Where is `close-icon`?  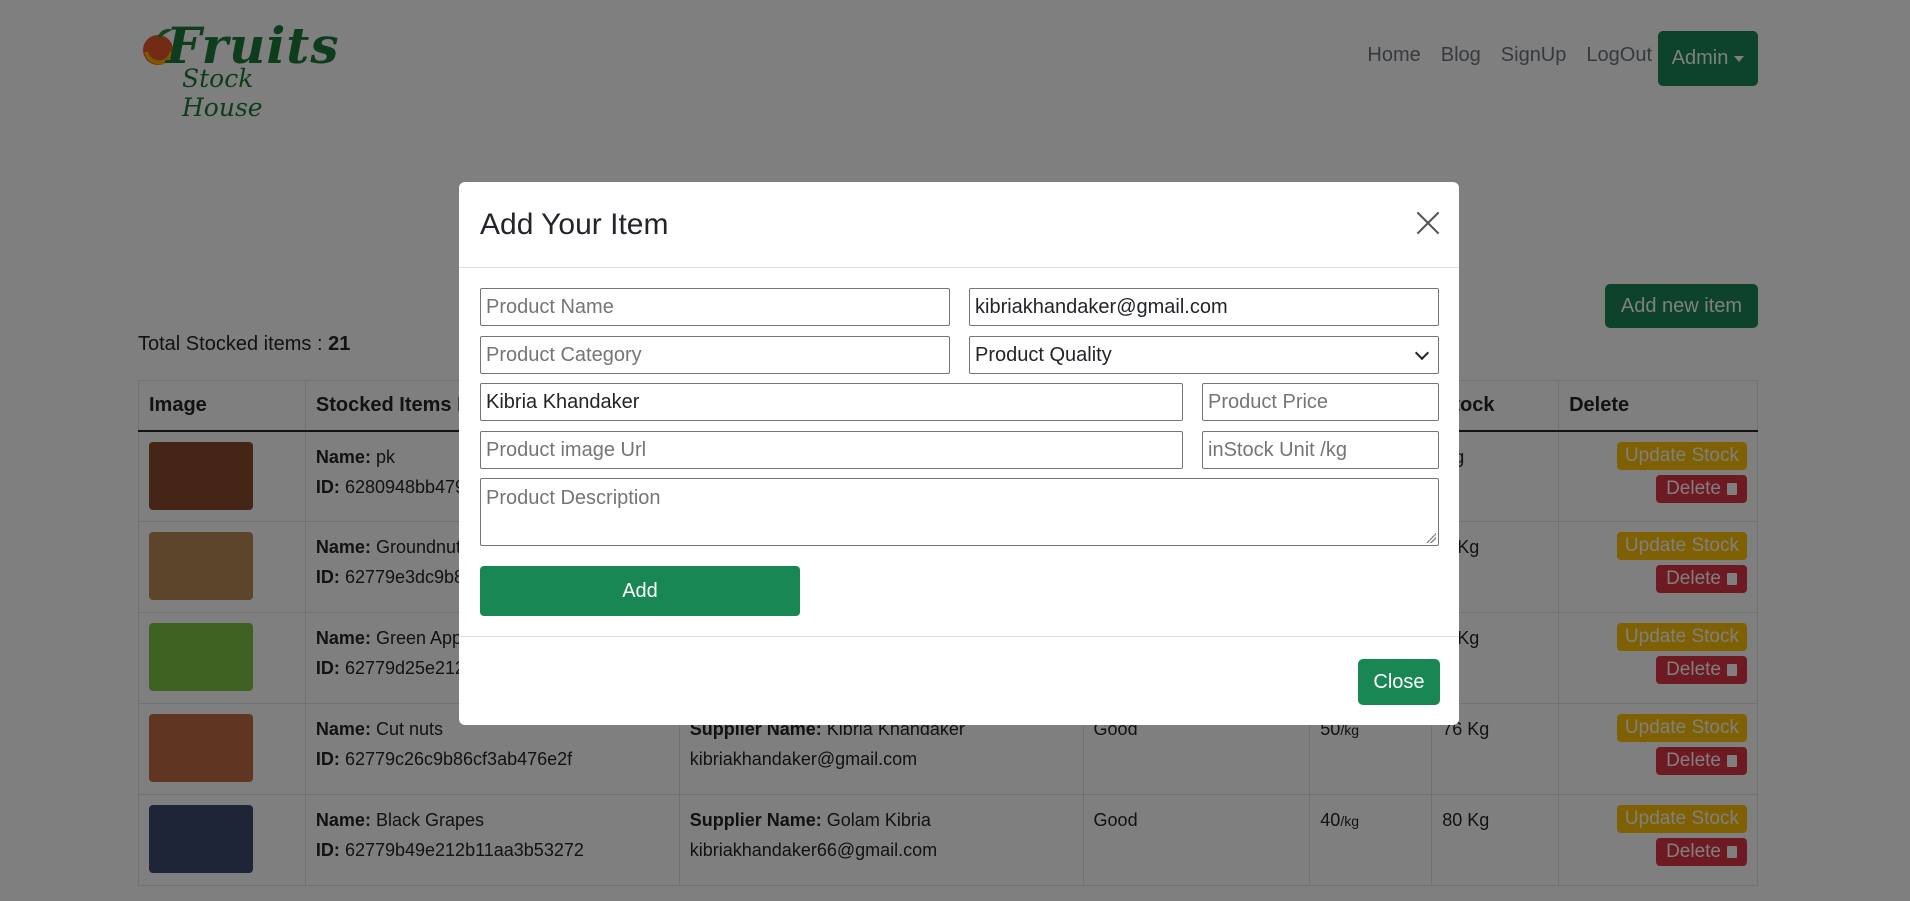
close-icon is located at coordinates (1428, 223).